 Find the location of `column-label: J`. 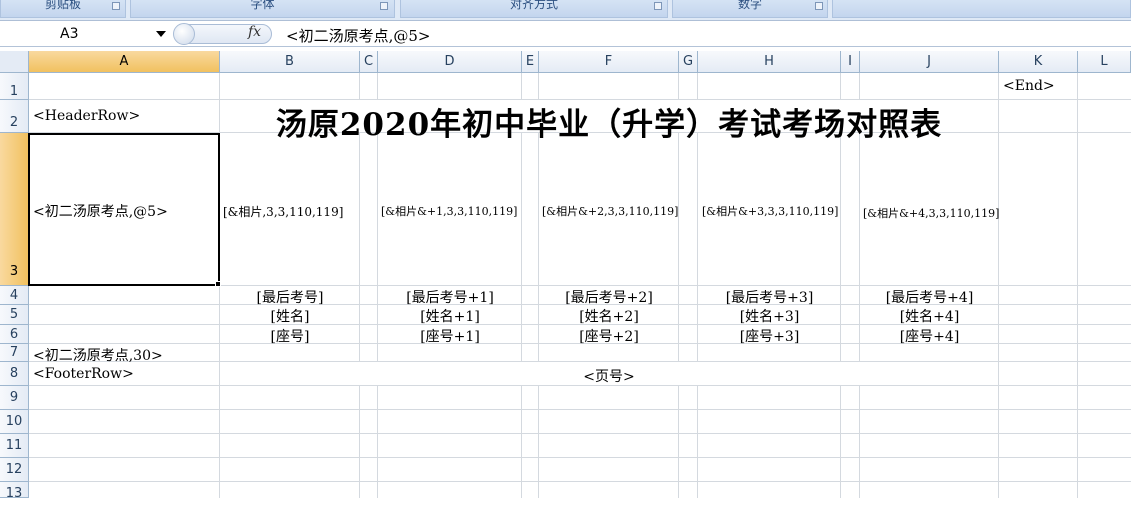

column-label: J is located at coordinates (929, 61).